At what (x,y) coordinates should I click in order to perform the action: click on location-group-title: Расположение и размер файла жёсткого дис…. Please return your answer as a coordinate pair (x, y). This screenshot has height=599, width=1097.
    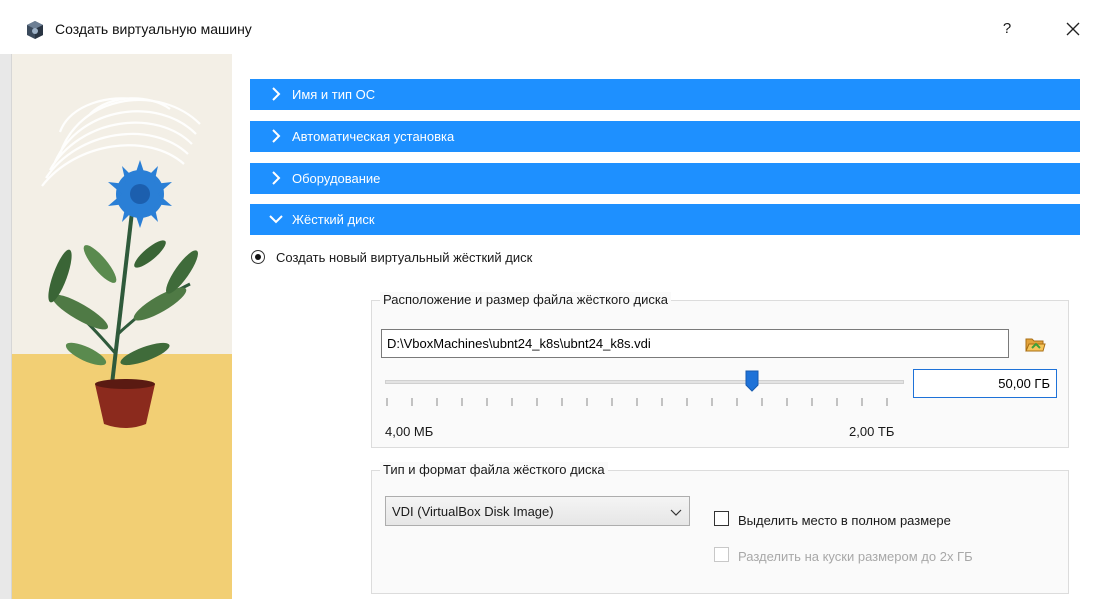
    Looking at the image, I should click on (526, 299).